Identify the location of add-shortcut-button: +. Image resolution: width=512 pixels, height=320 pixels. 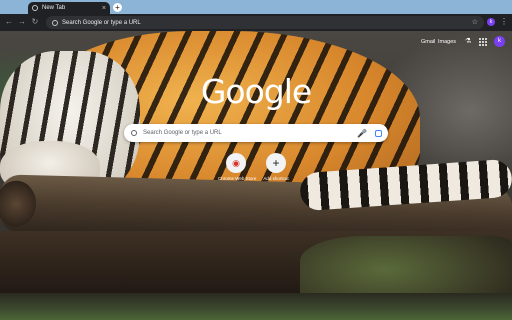
(276, 163).